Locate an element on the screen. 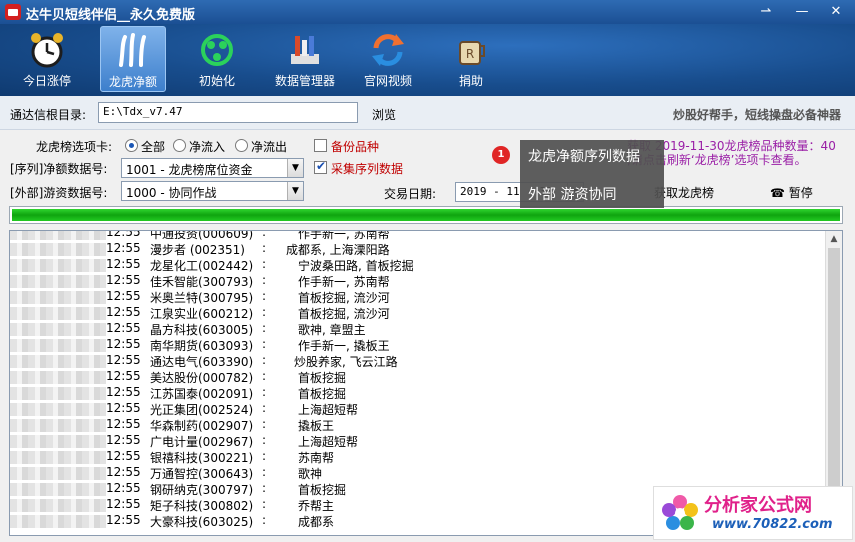 This screenshot has width=855, height=542. flower-logo-icon is located at coordinates (680, 512).